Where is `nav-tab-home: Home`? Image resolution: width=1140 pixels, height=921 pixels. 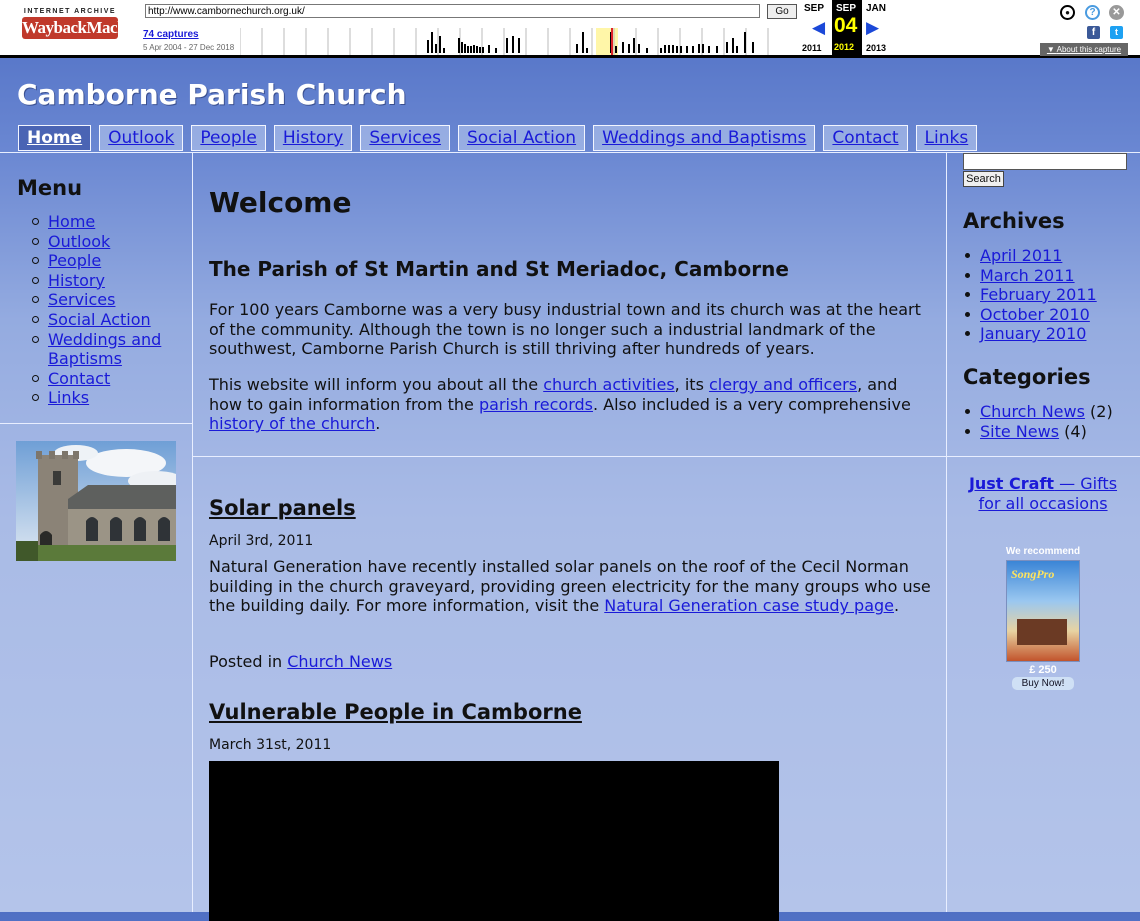
nav-tab-home: Home is located at coordinates (55, 138).